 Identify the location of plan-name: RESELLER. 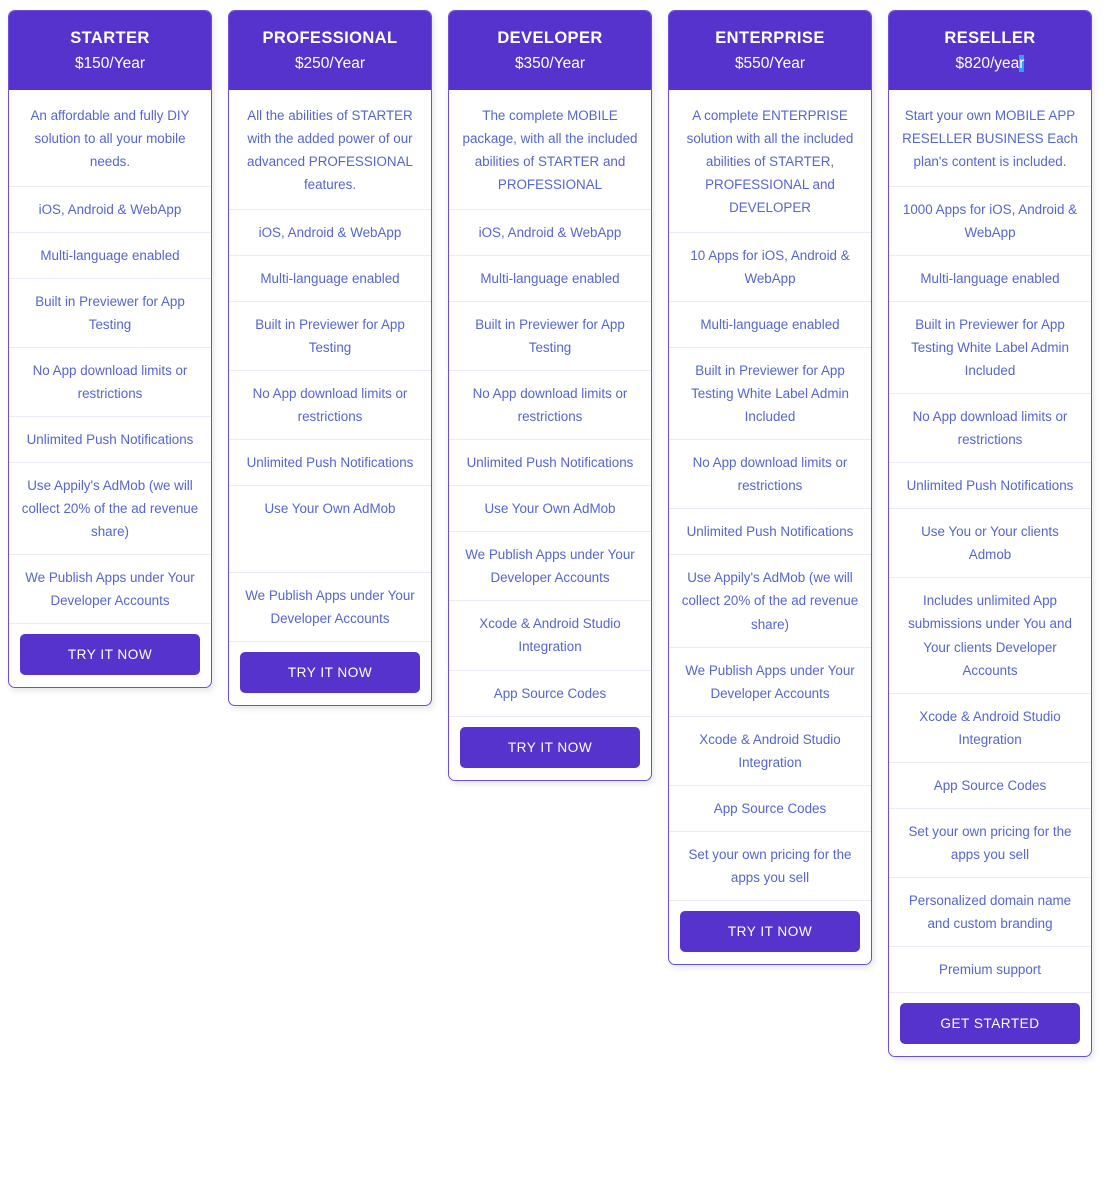
(990, 38).